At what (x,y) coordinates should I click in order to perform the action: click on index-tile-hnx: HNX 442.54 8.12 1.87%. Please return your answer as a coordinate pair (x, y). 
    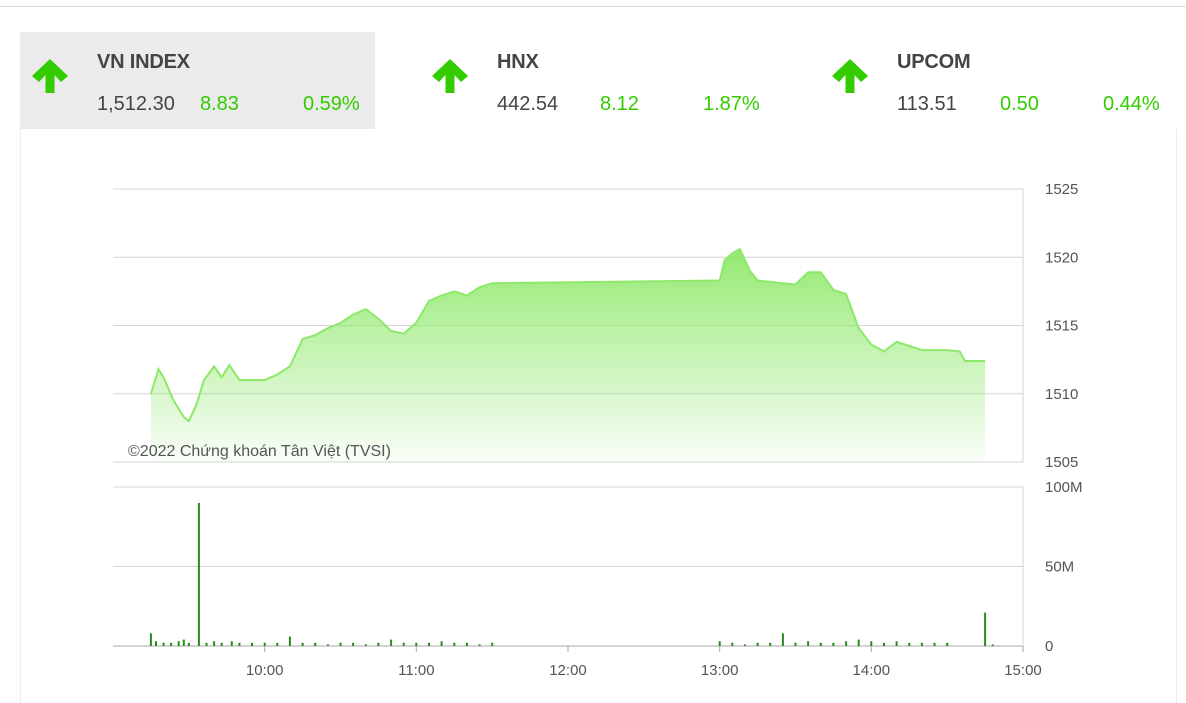
    Looking at the image, I should click on (597, 80).